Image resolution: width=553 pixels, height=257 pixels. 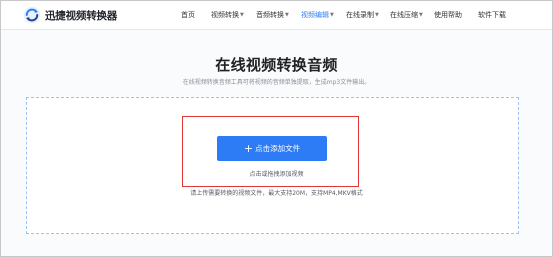 I want to click on nav-help: 使用帮助, so click(x=448, y=15).